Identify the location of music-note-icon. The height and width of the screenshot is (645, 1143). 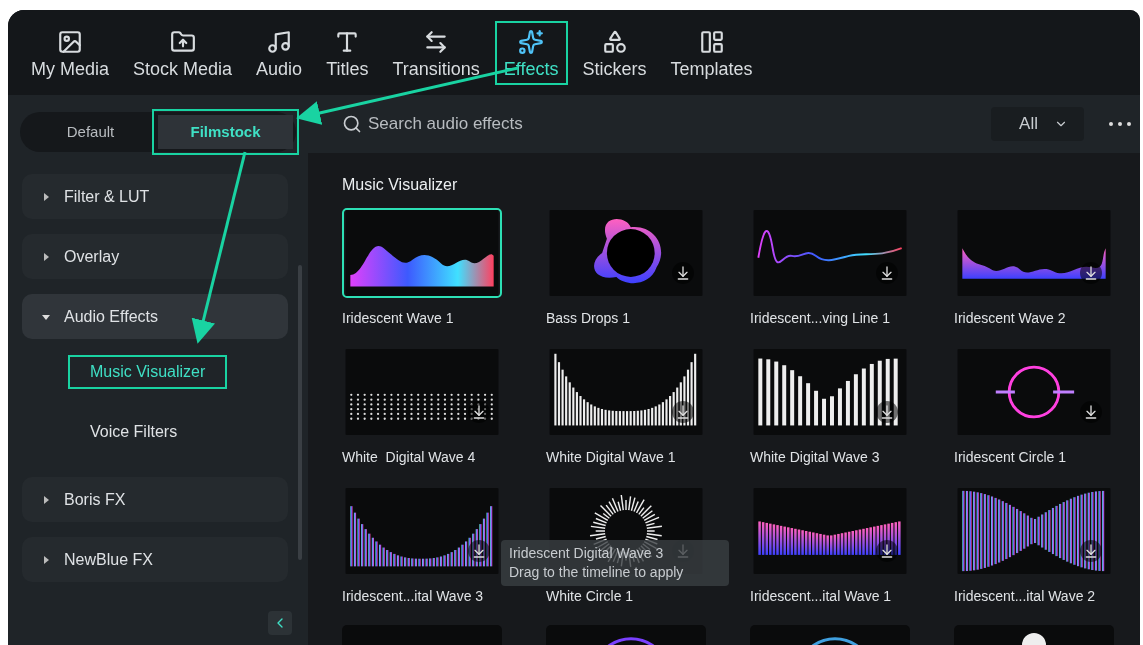
(279, 42).